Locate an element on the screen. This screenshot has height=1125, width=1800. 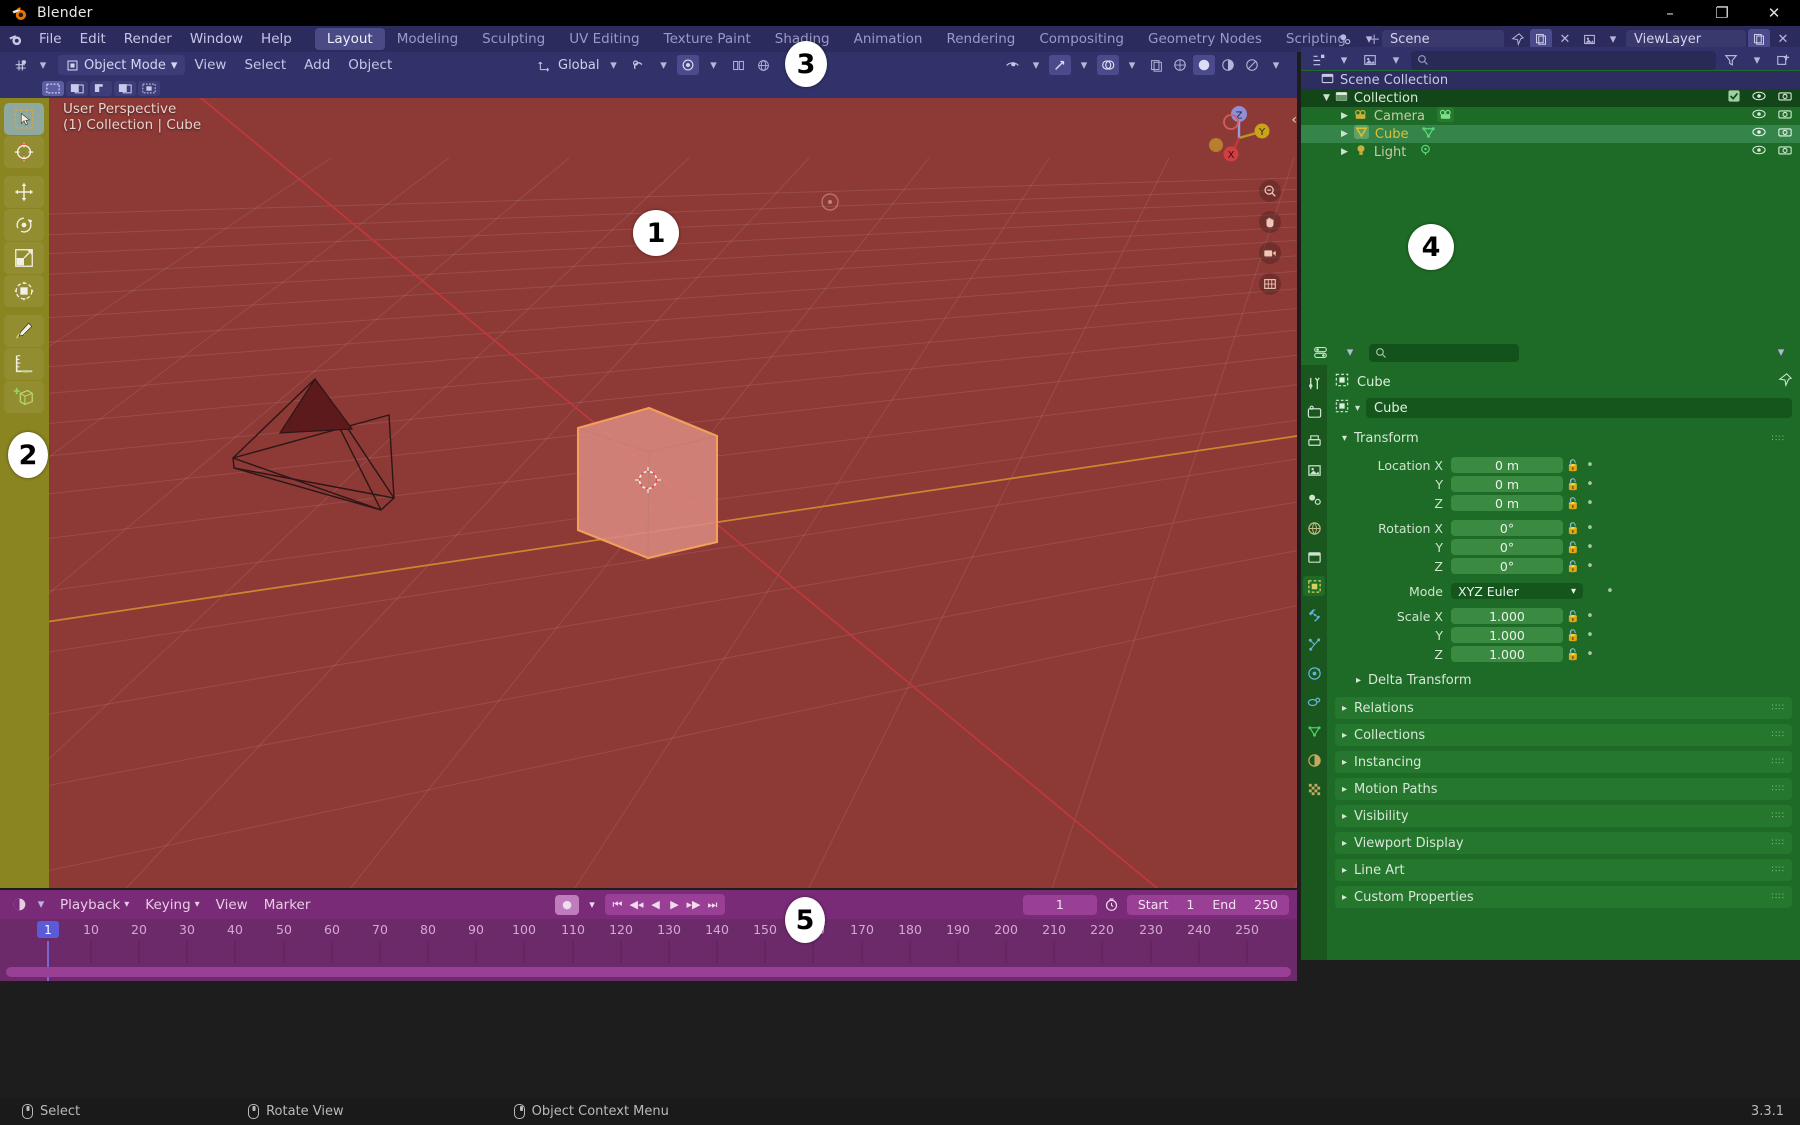
timeline-body is located at coordinates (648, 961).